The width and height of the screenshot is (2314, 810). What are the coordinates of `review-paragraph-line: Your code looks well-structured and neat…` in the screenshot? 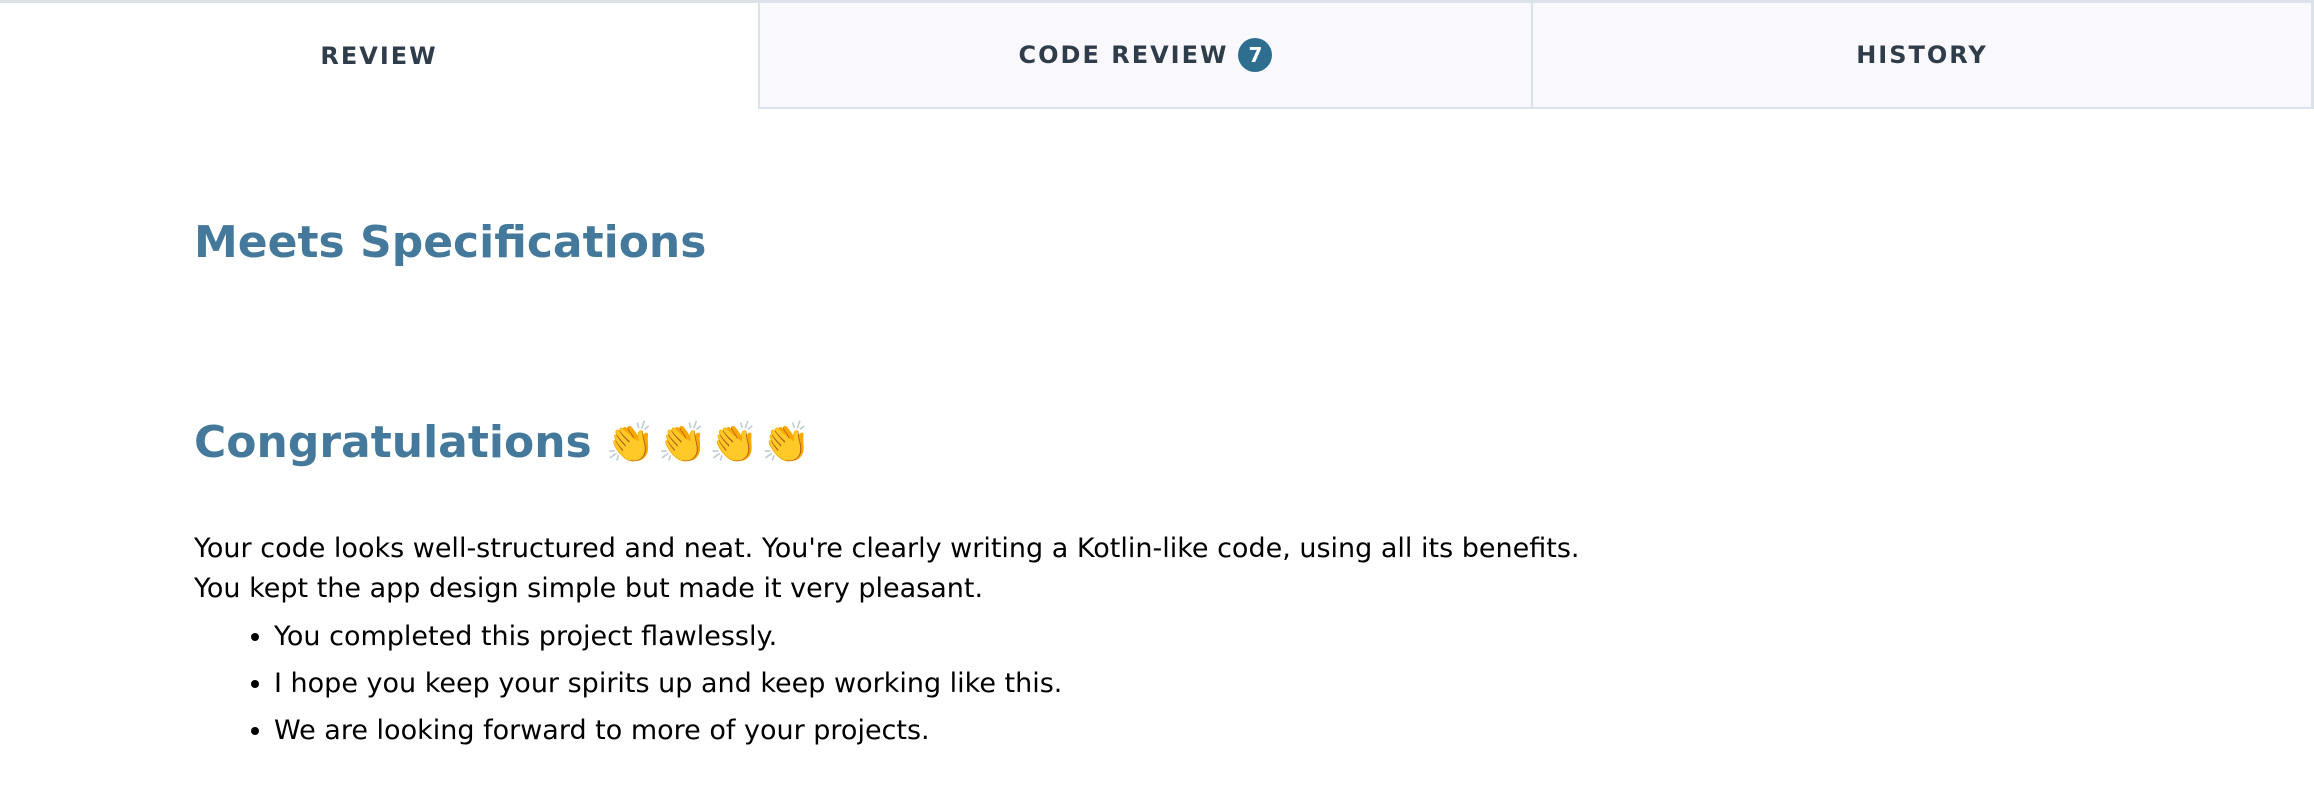 It's located at (887, 548).